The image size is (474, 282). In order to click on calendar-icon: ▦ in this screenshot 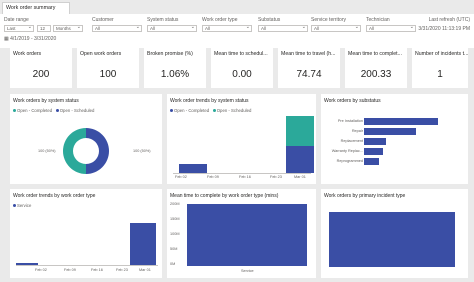, I will do `click(6, 39)`.